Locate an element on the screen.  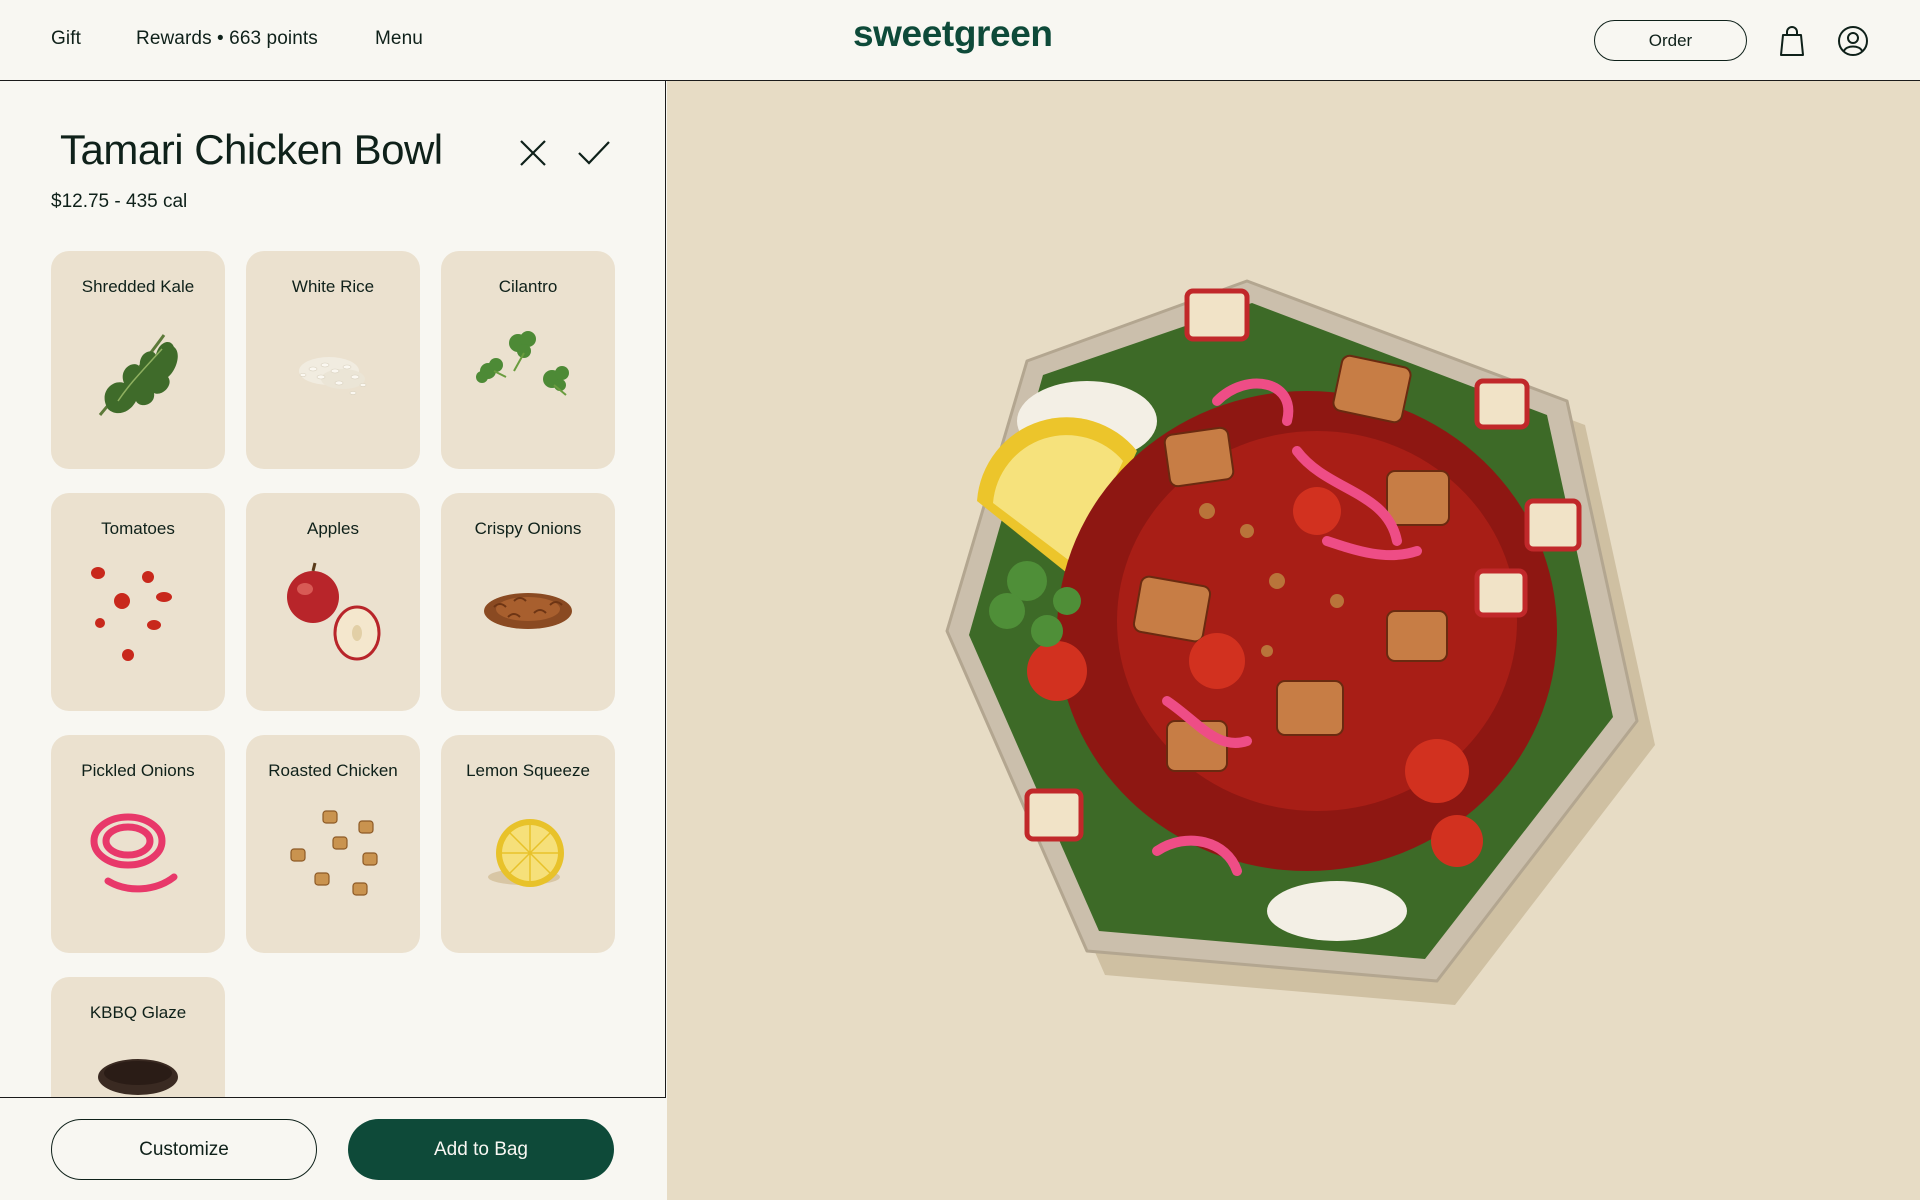
ingredient-name: Crispy Onions is located at coordinates (528, 528).